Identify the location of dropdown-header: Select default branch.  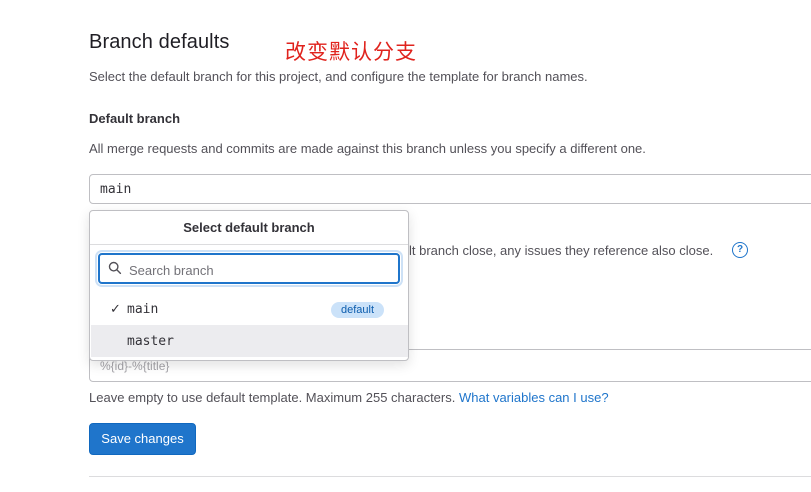
(249, 228).